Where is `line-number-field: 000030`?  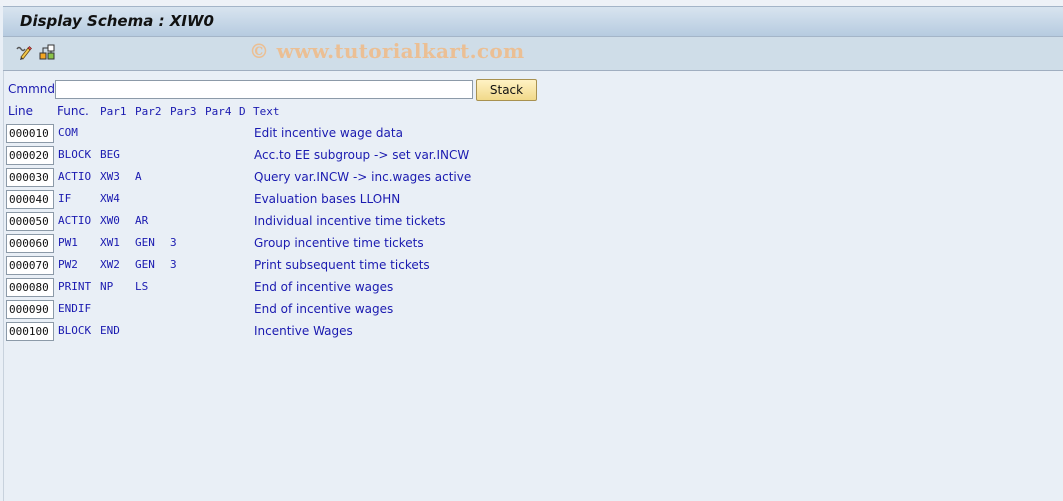
line-number-field: 000030 is located at coordinates (30, 177).